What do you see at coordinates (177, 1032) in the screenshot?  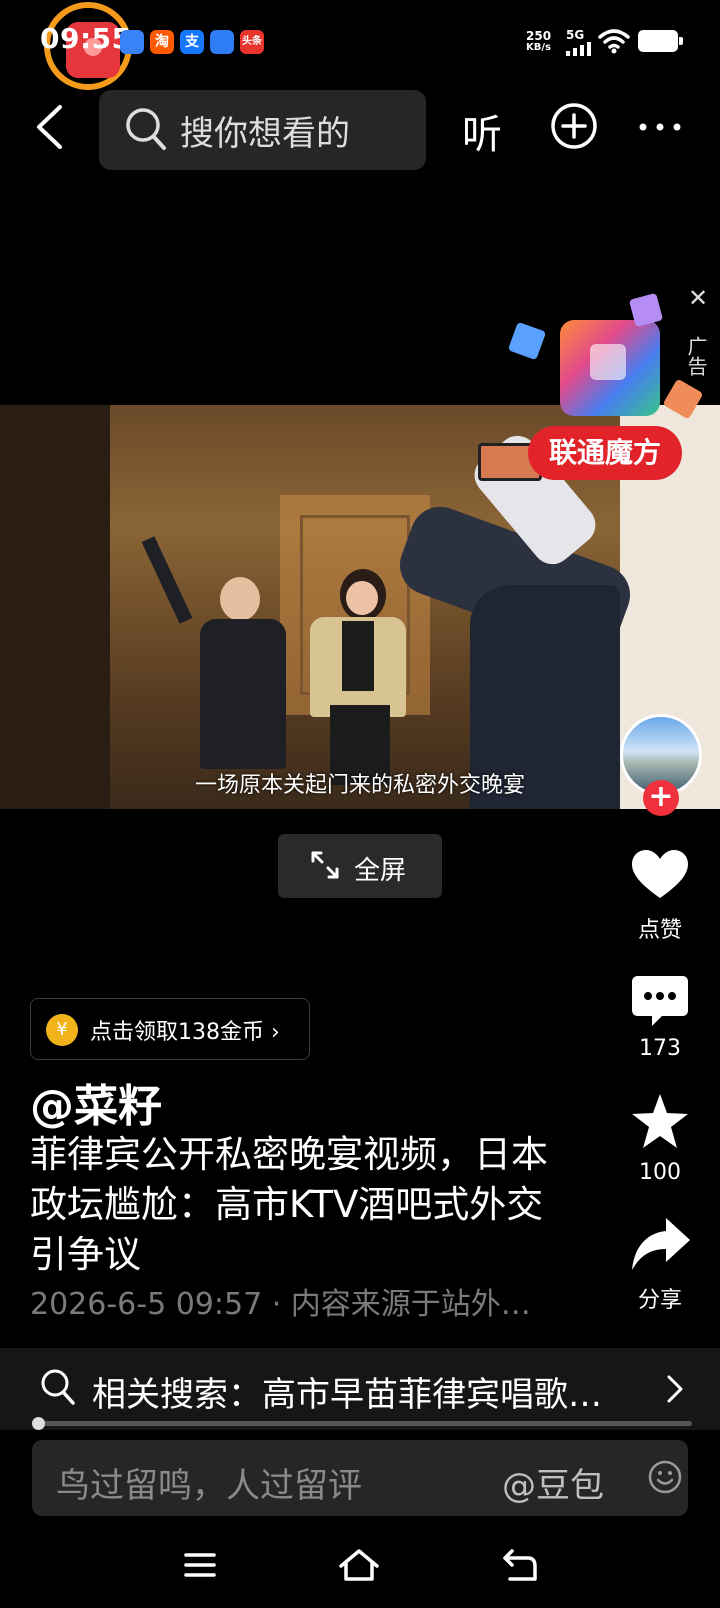 I see `coin-reward-label: 点击领取138金币` at bounding box center [177, 1032].